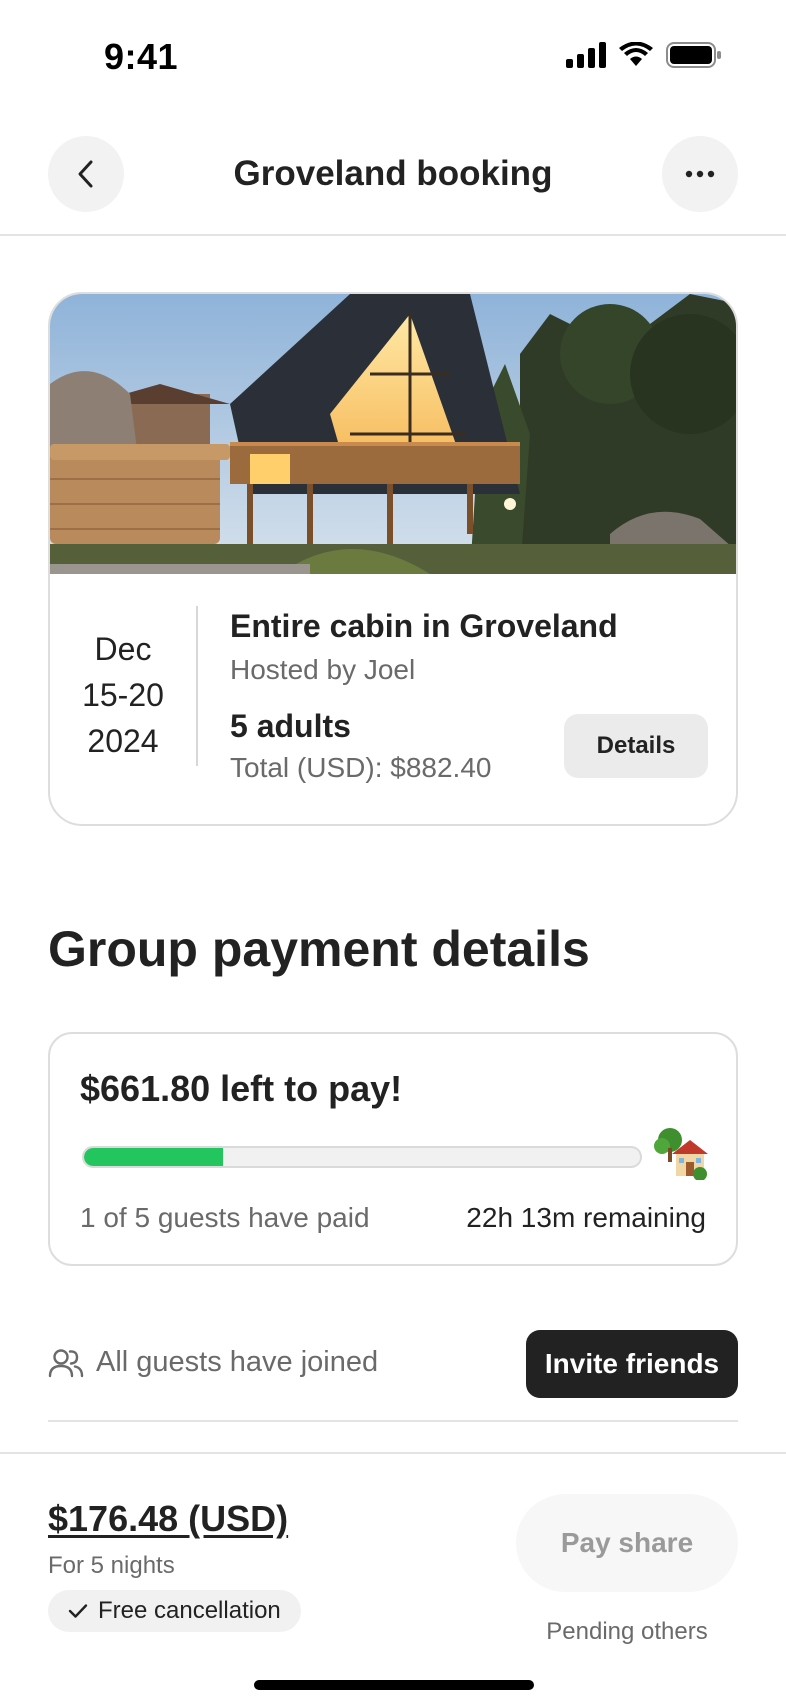  What do you see at coordinates (241, 1088) in the screenshot?
I see `left-to-pay: $661.80 left to pay!` at bounding box center [241, 1088].